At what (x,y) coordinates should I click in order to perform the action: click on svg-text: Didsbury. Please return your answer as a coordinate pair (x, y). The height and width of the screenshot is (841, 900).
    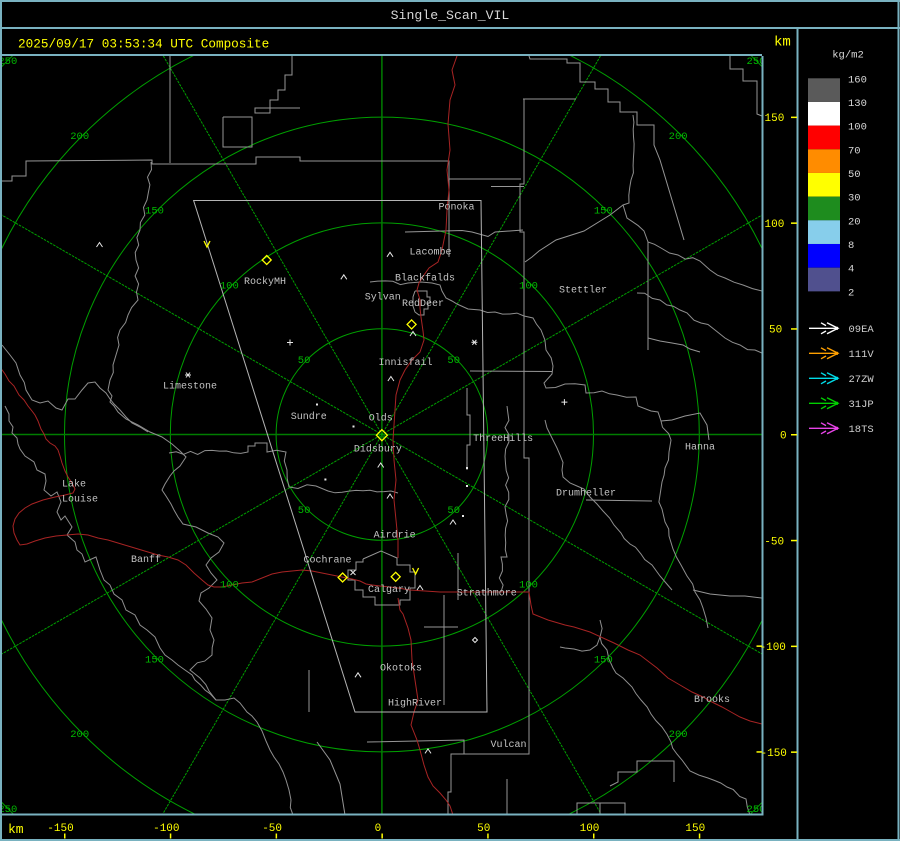
    Looking at the image, I should click on (378, 450).